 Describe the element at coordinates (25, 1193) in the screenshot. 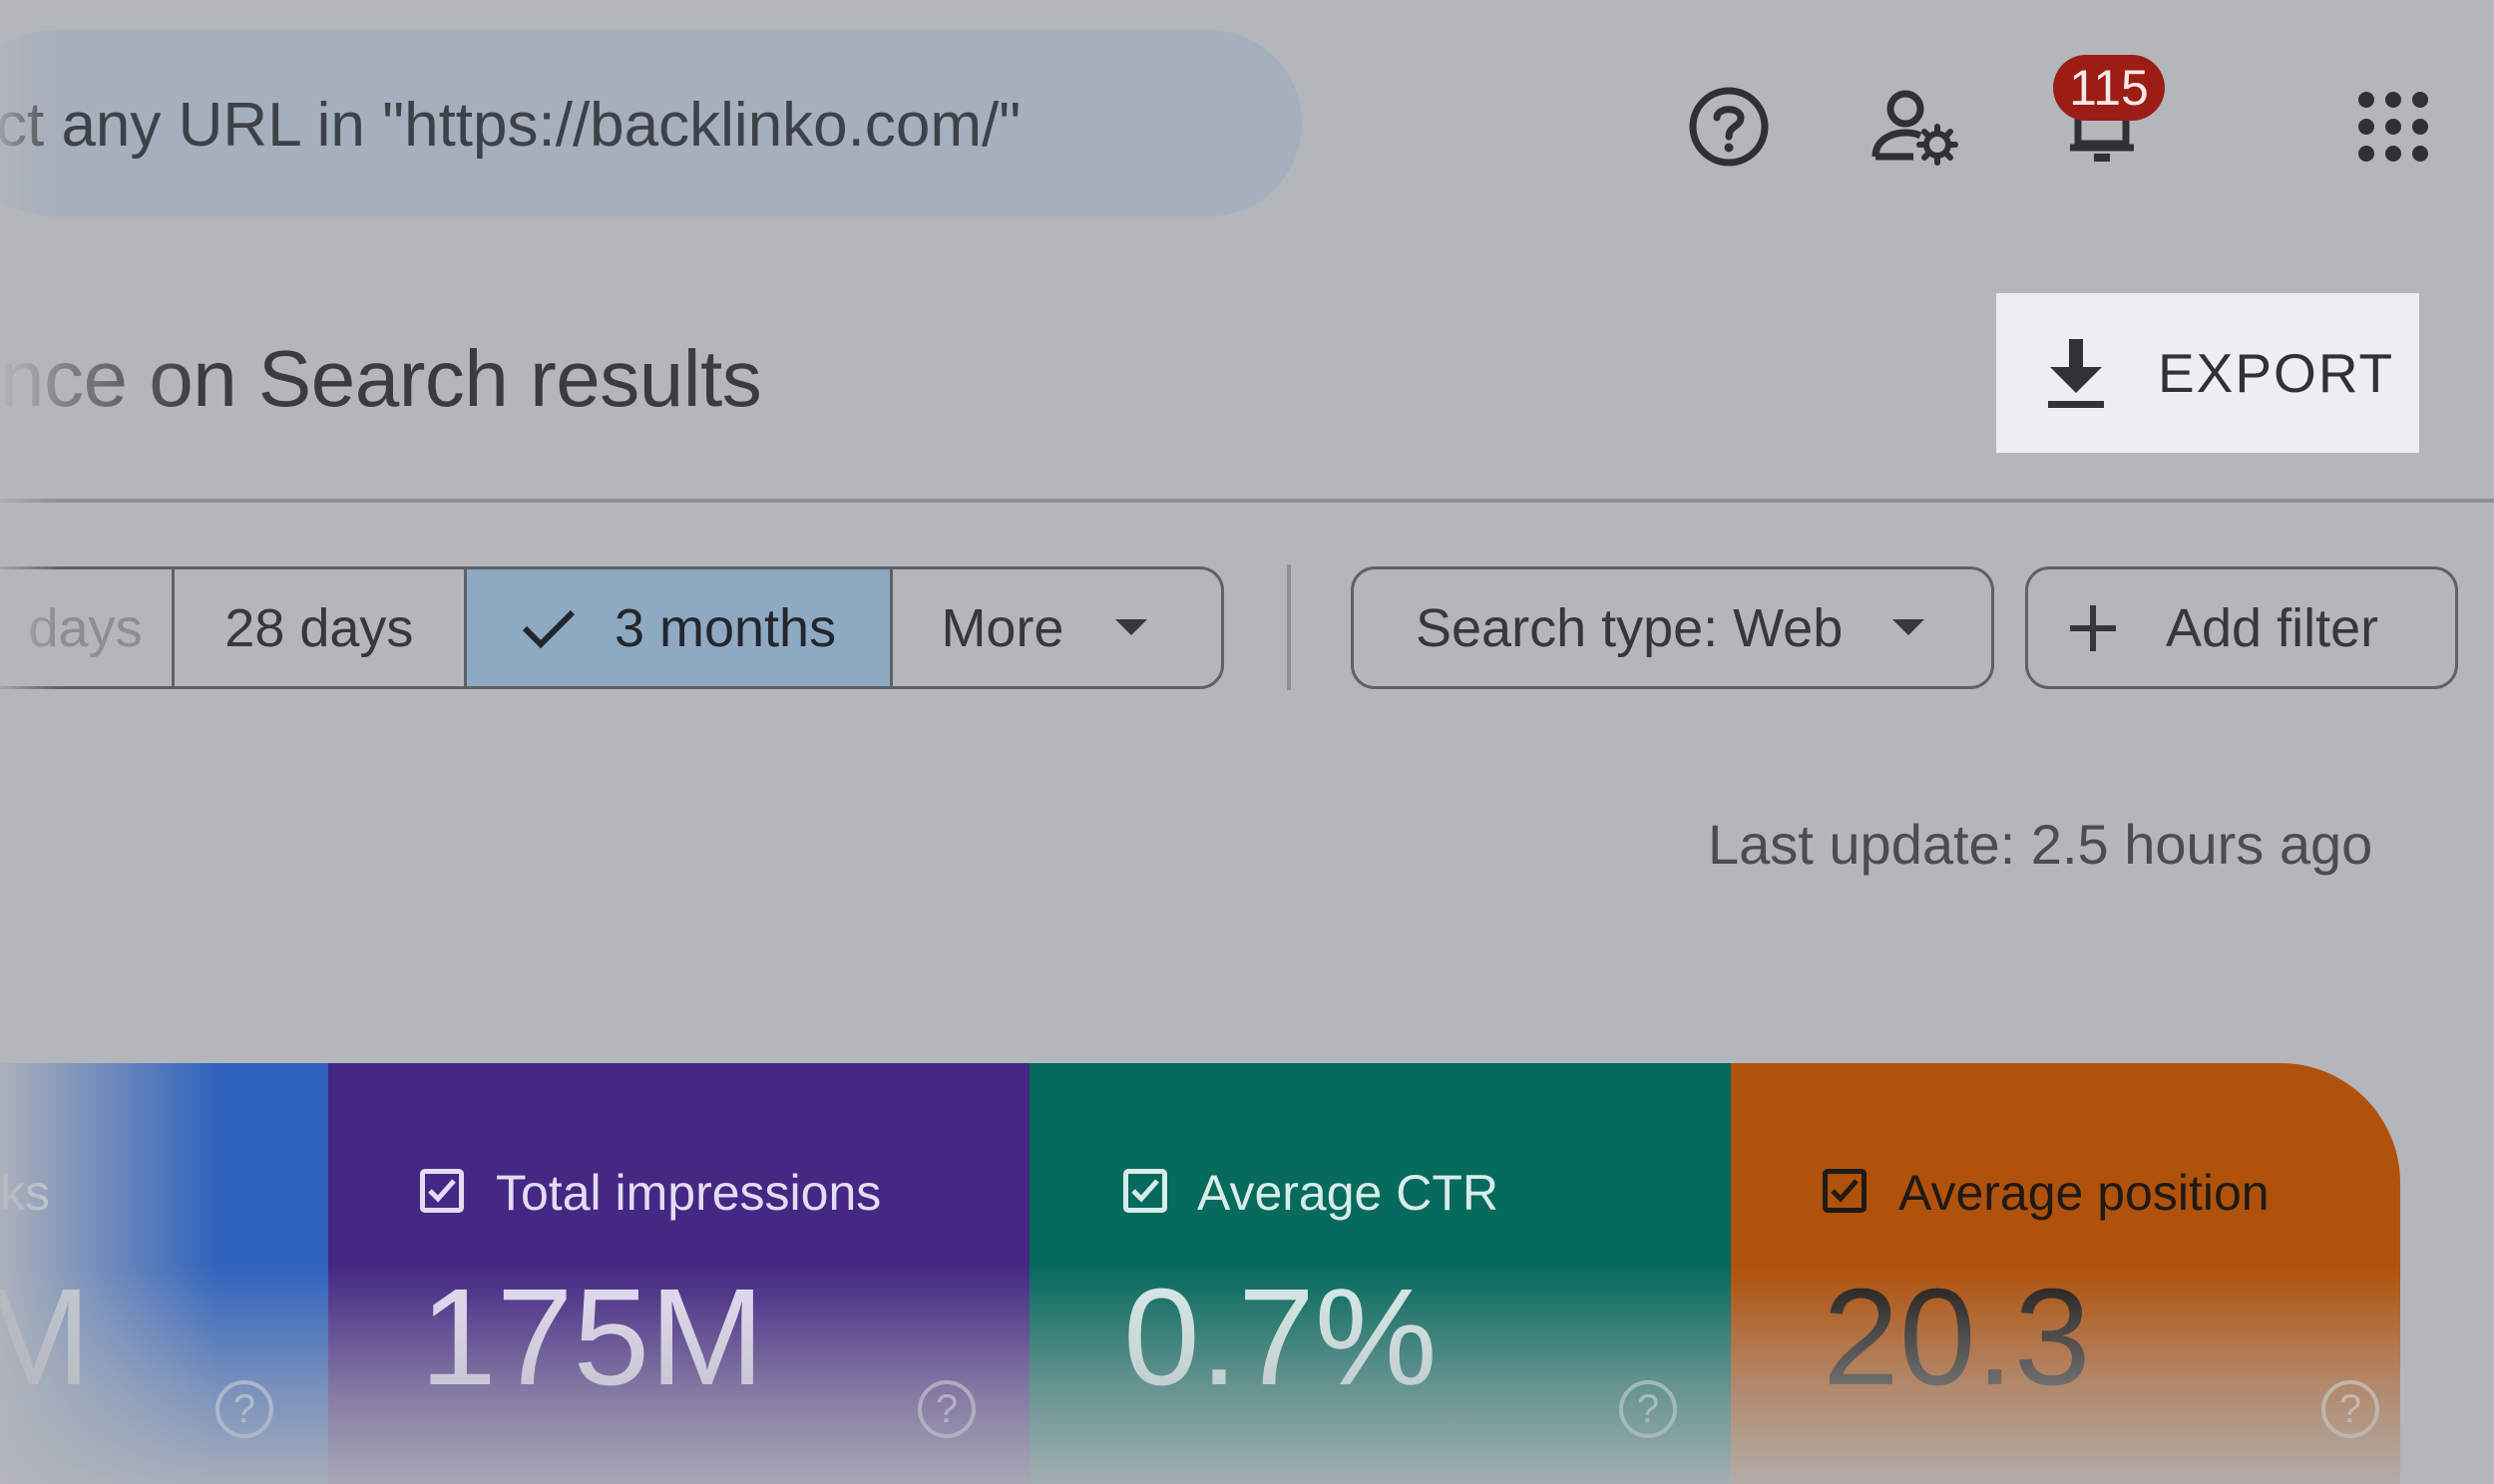

I see `metric-label: ks` at that location.